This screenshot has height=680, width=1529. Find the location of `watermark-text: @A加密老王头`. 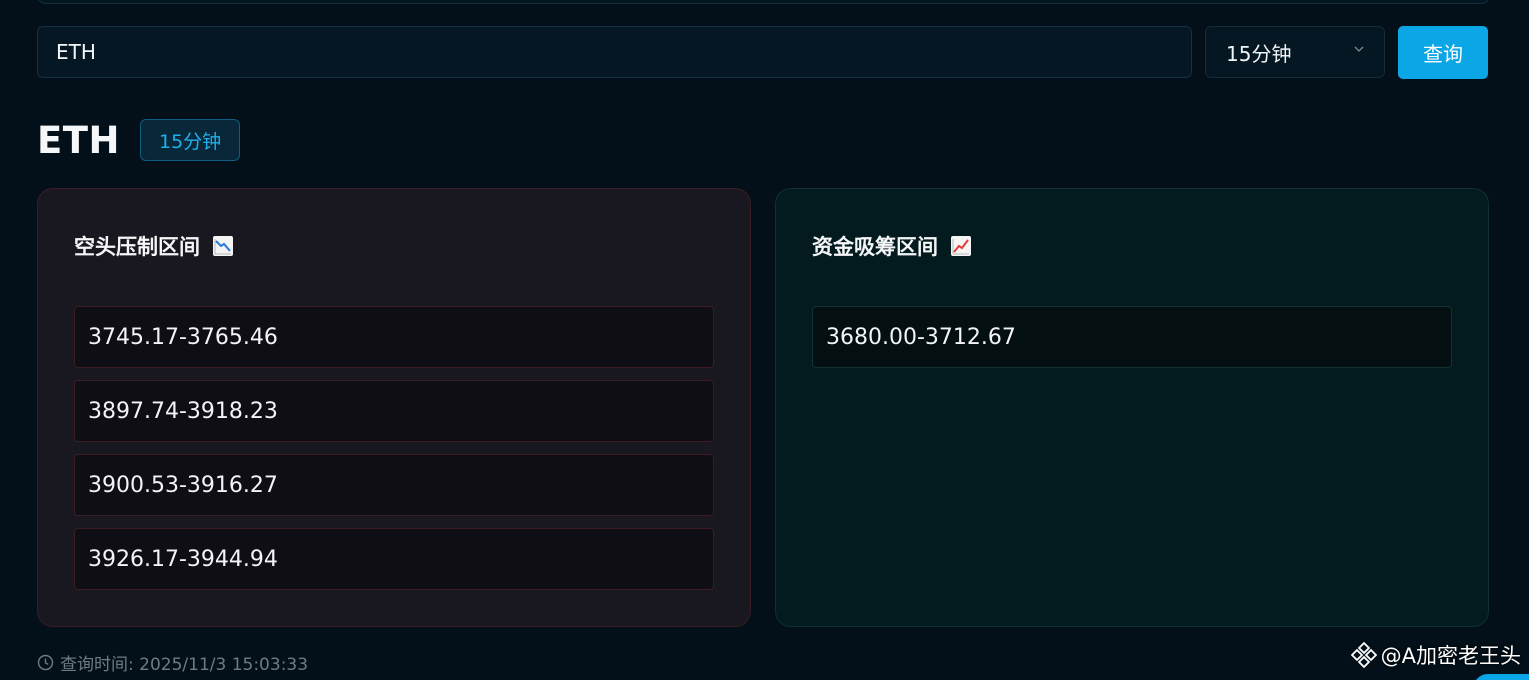

watermark-text: @A加密老王头 is located at coordinates (1450, 656).